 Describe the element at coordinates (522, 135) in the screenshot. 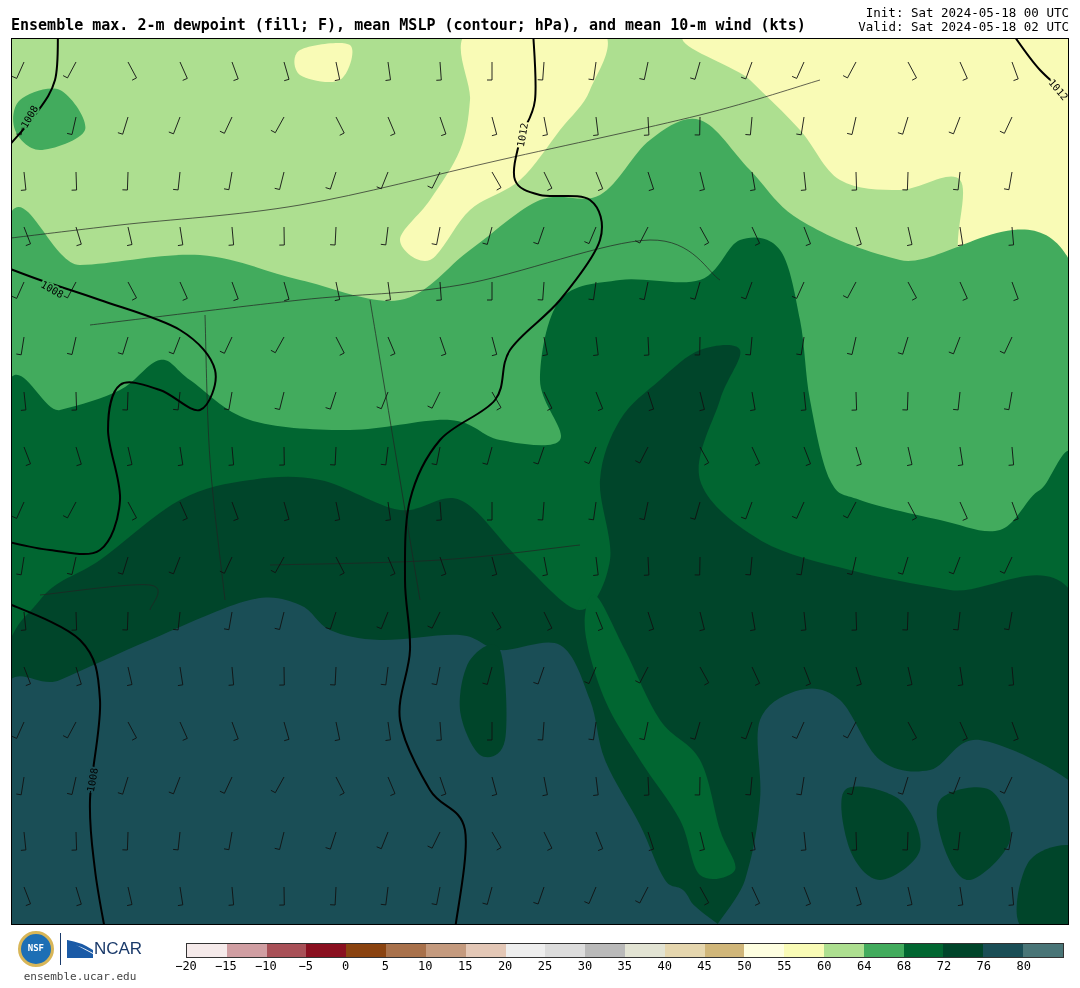

I see `isobar-label: 1012` at that location.